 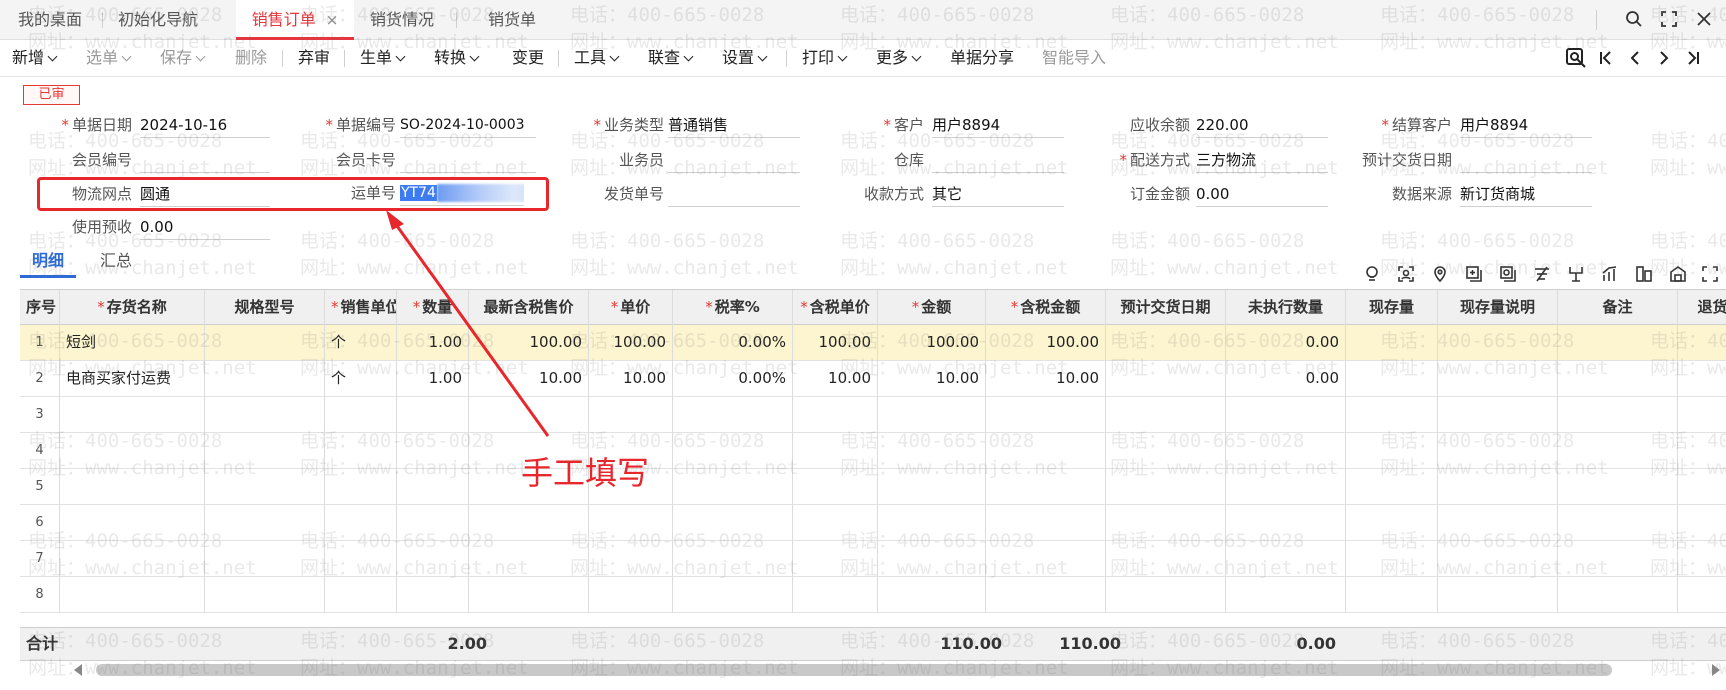 I want to click on column-header-stock: 现存量, so click(x=1392, y=308).